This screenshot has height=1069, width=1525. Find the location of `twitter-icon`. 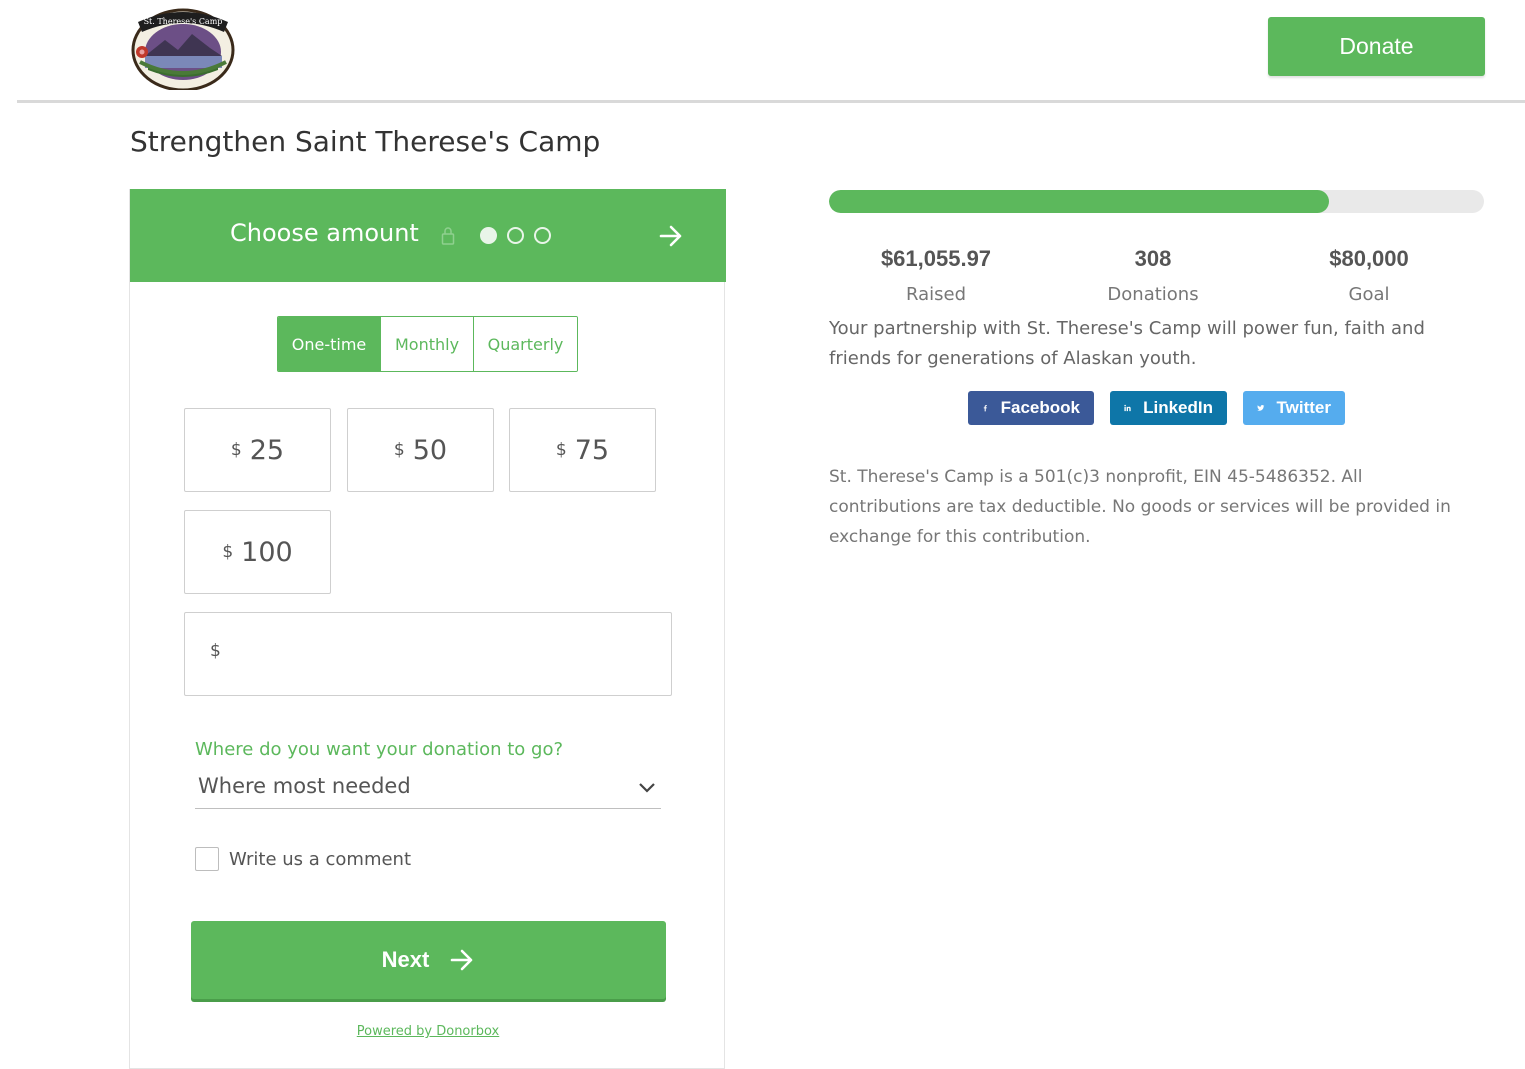

twitter-icon is located at coordinates (1261, 408).